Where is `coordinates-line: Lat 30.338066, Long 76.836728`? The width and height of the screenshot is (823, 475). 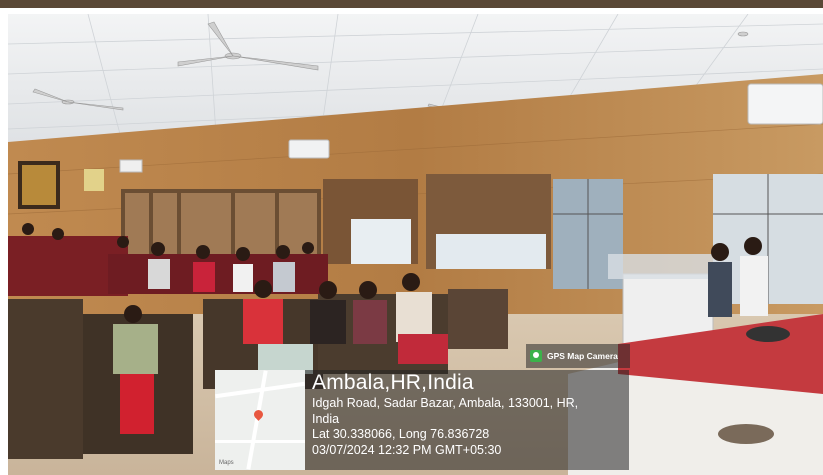
coordinates-line: Lat 30.338066, Long 76.836728 is located at coordinates (401, 434).